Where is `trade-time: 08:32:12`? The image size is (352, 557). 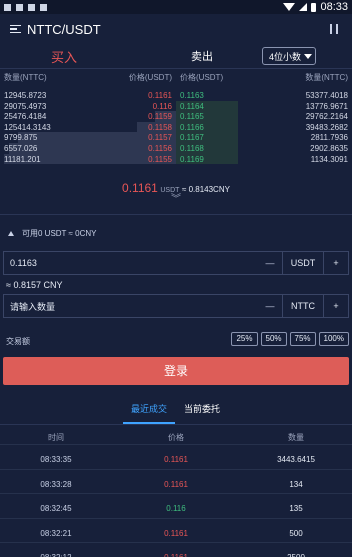 trade-time: 08:32:12 is located at coordinates (55, 555).